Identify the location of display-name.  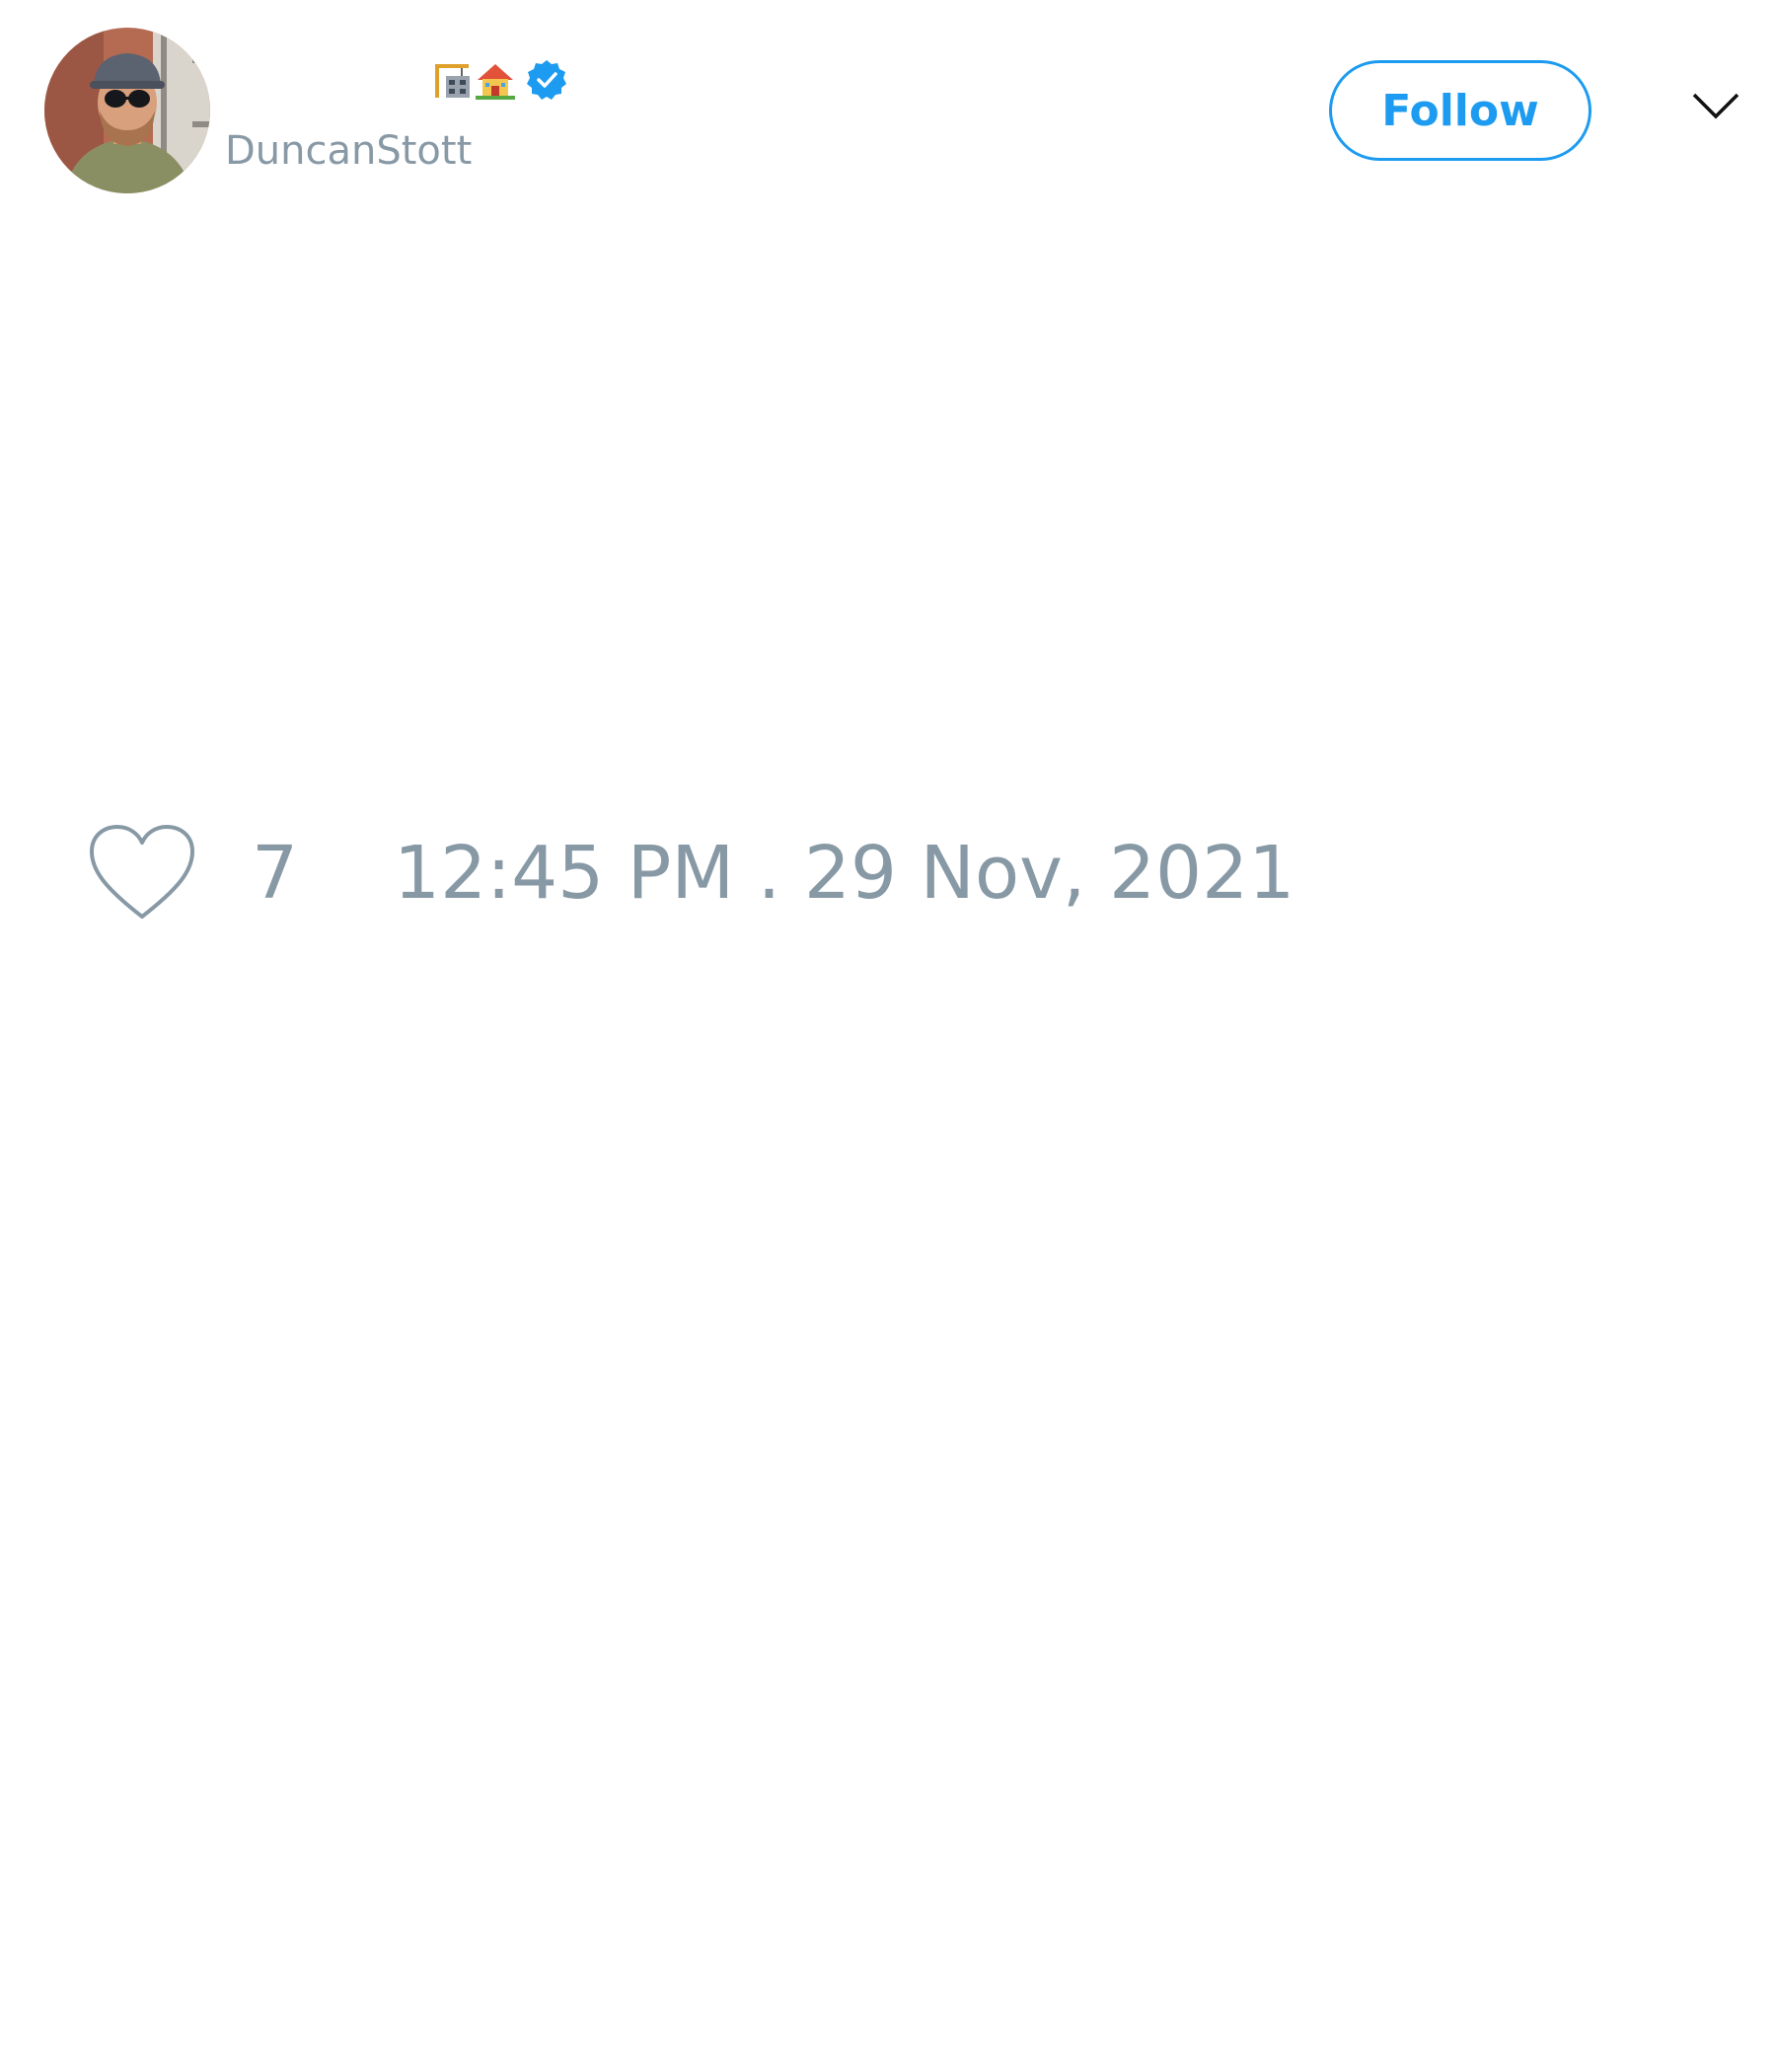
(501, 80).